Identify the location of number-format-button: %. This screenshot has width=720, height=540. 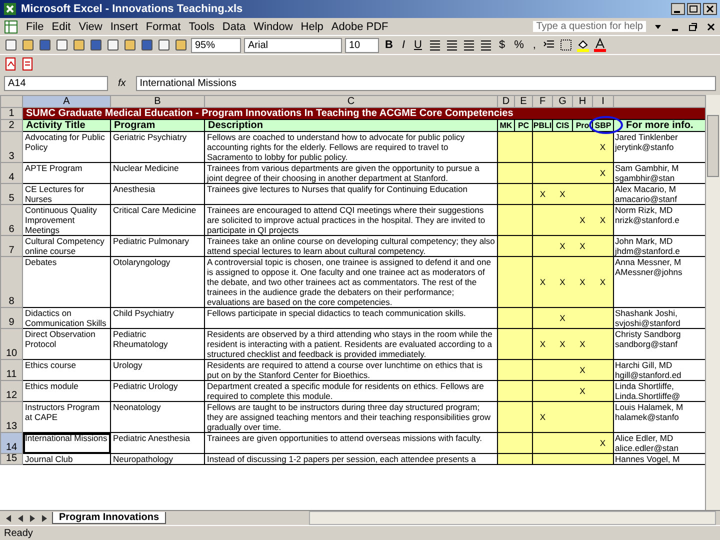
(519, 45).